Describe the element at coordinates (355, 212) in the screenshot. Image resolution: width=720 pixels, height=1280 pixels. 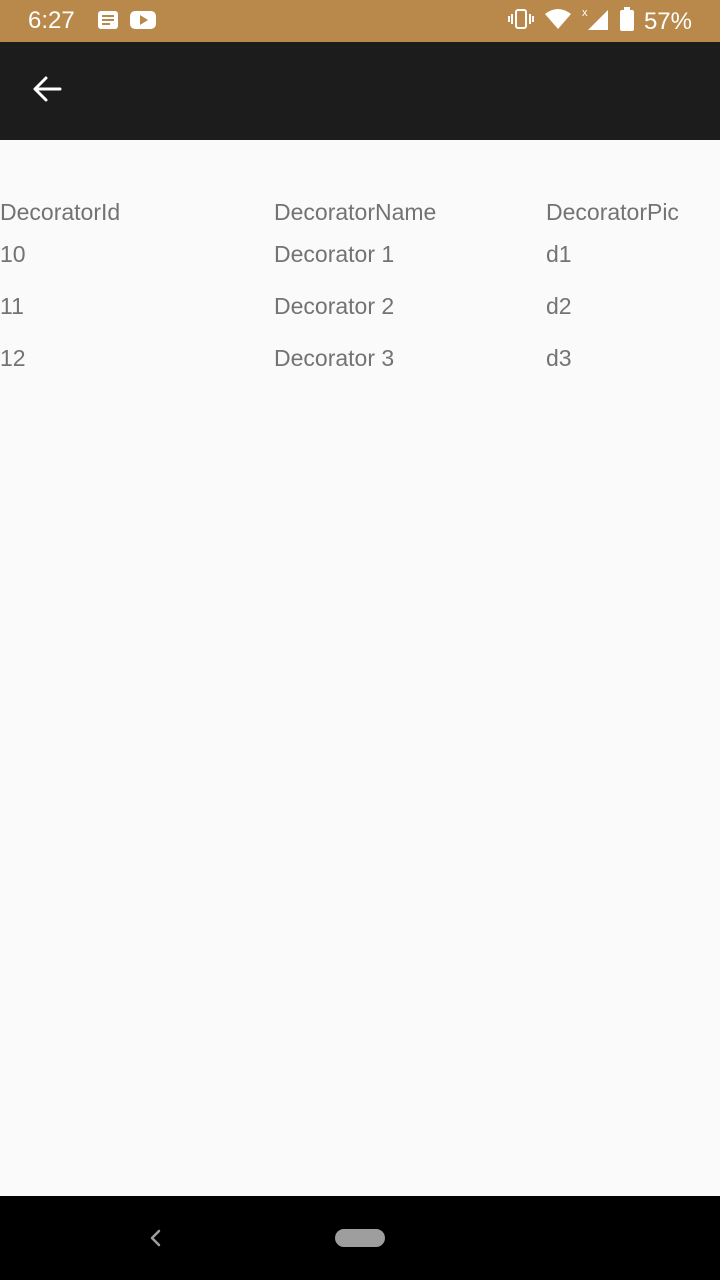
I see `column-header: DecoratorName` at that location.